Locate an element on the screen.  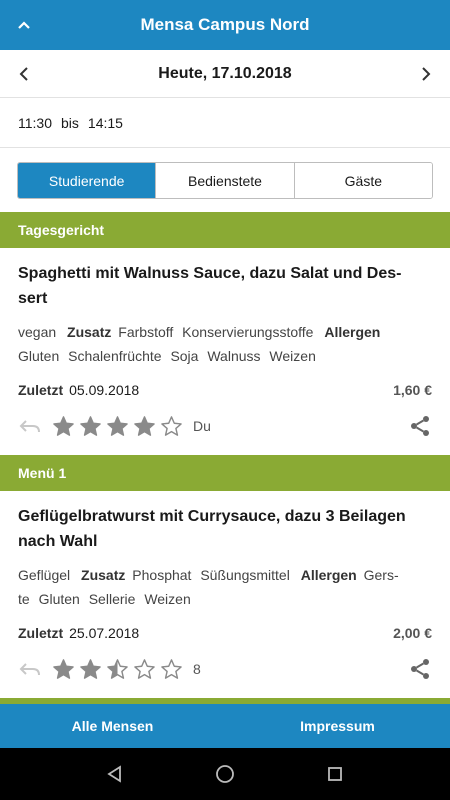
open-time: 11:30 is located at coordinates (35, 123).